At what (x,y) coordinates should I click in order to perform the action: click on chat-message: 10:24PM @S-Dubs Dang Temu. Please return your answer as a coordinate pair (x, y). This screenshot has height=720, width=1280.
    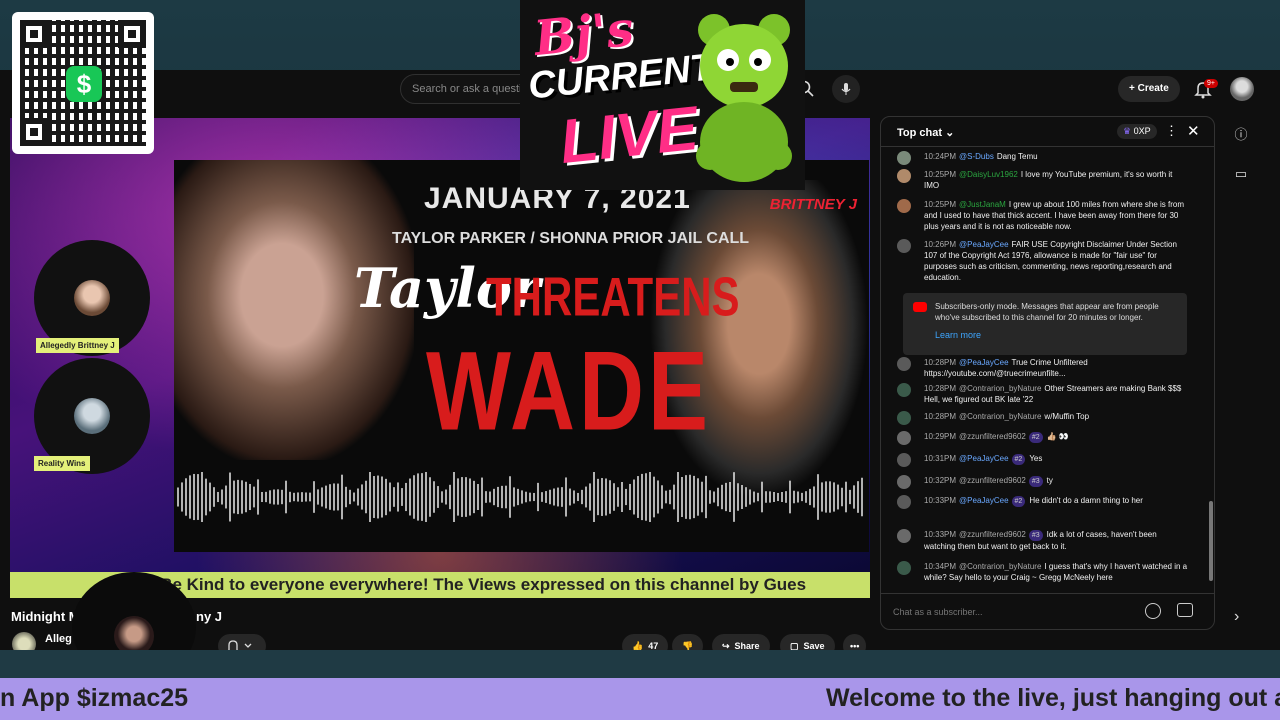
    Looking at the image, I should click on (1043, 158).